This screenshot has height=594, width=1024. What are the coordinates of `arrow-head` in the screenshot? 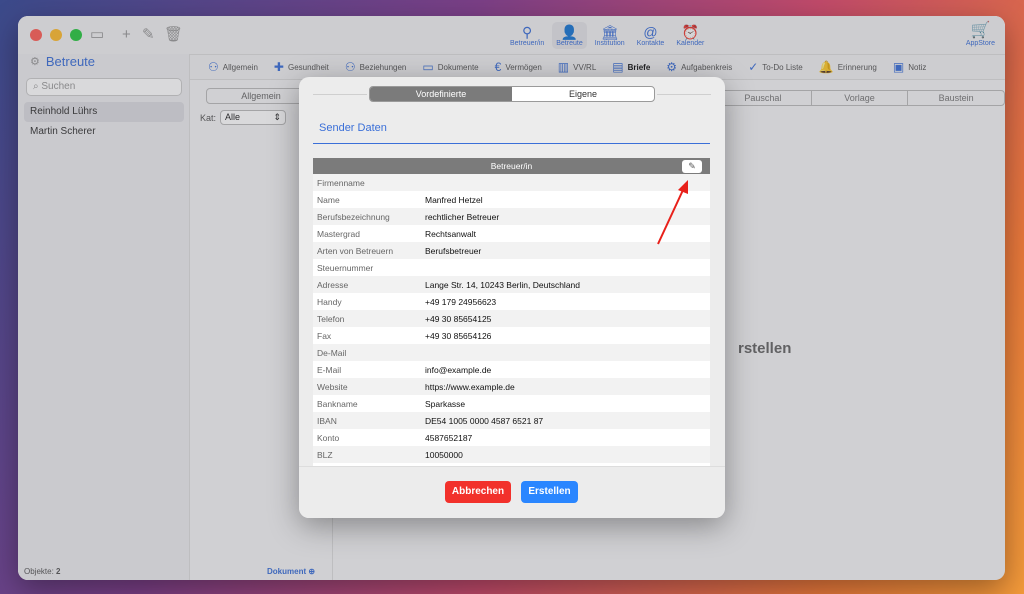 It's located at (683, 187).